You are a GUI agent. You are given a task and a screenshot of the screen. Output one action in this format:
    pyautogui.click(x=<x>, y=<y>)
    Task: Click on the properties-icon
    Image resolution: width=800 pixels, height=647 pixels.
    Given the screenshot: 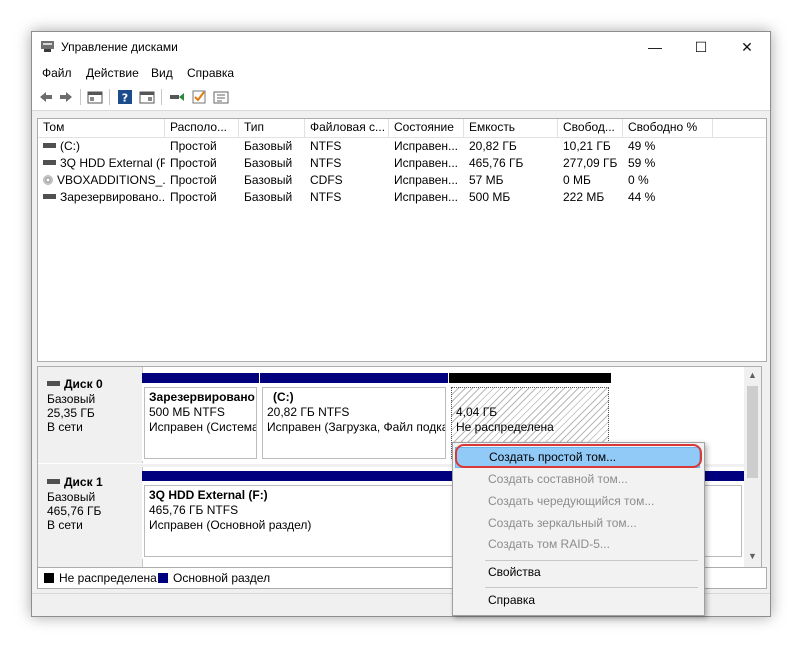 What is the action you would take?
    pyautogui.click(x=147, y=97)
    